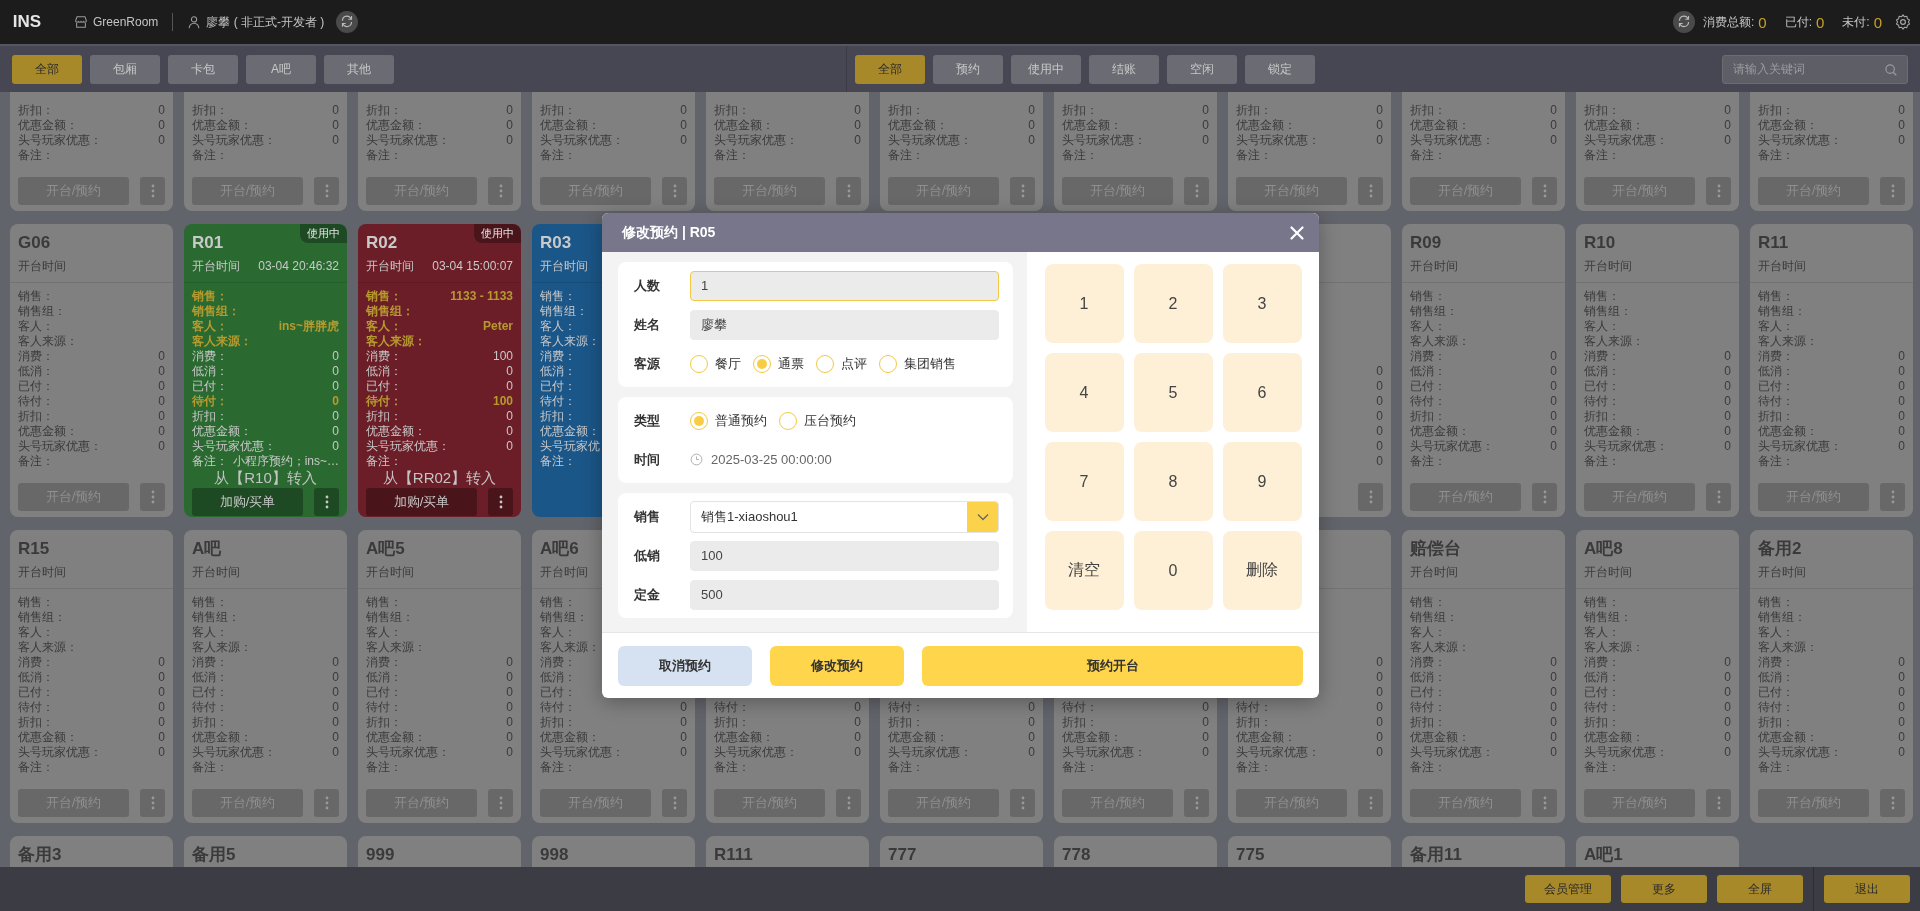  Describe the element at coordinates (1602, 662) in the screenshot. I see `field-label: 消费：` at that location.